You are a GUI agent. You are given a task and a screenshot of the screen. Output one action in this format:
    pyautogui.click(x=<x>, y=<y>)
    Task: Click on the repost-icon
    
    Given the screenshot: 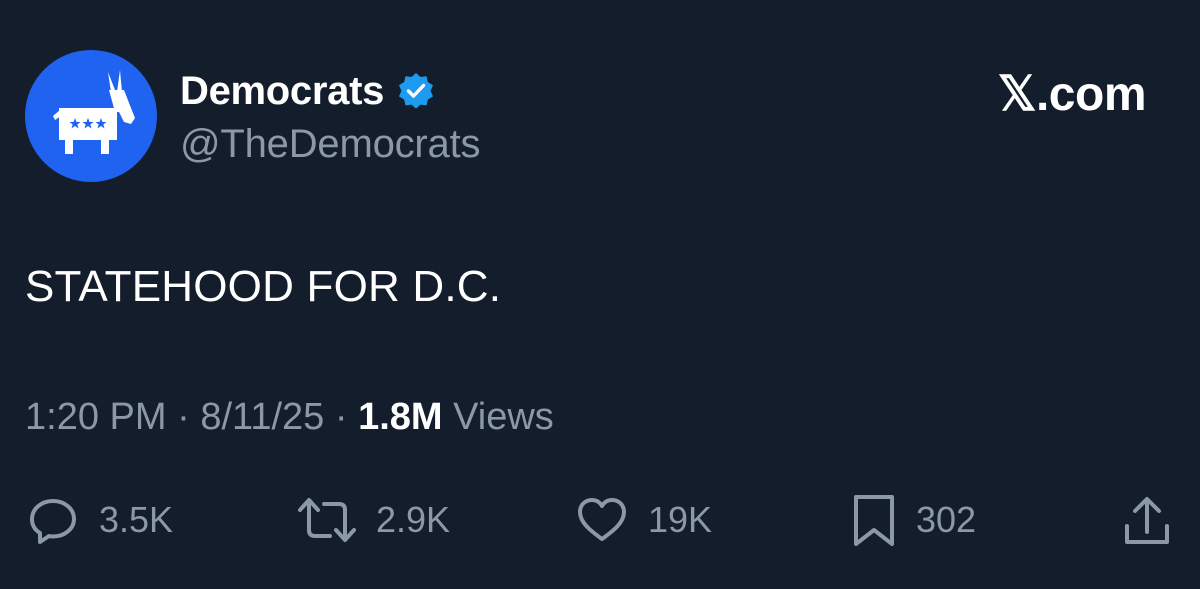 What is the action you would take?
    pyautogui.click(x=327, y=520)
    